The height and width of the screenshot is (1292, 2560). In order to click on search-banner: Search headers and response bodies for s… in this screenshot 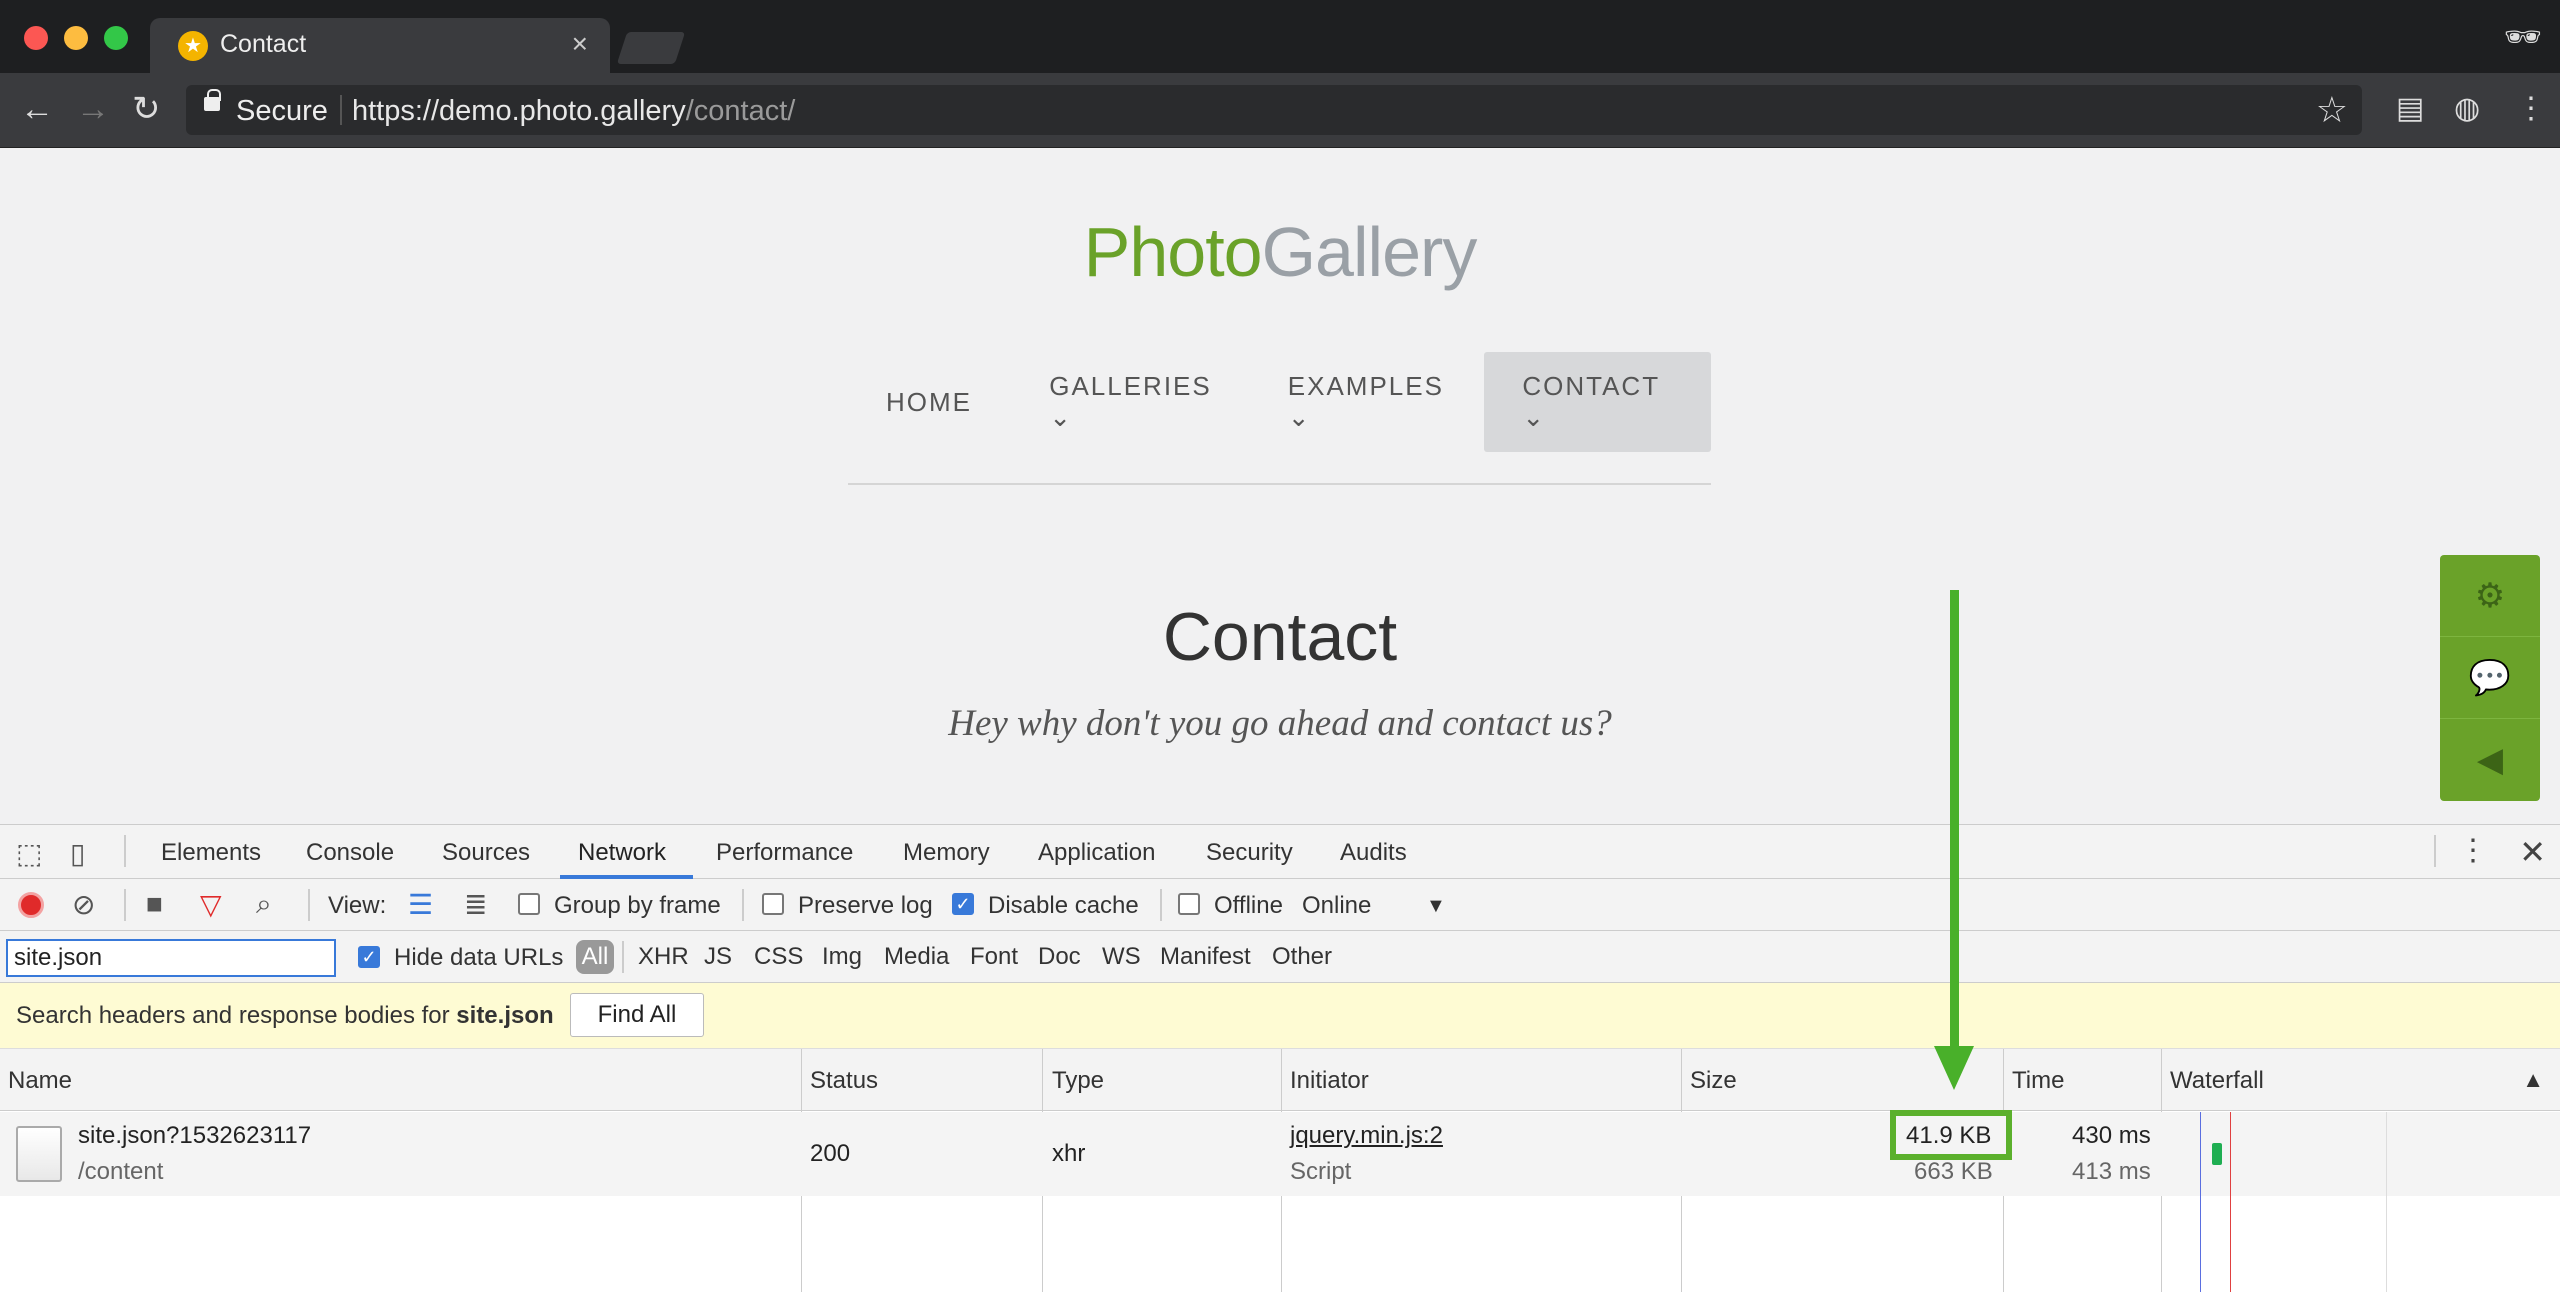, I will do `click(1280, 1016)`.